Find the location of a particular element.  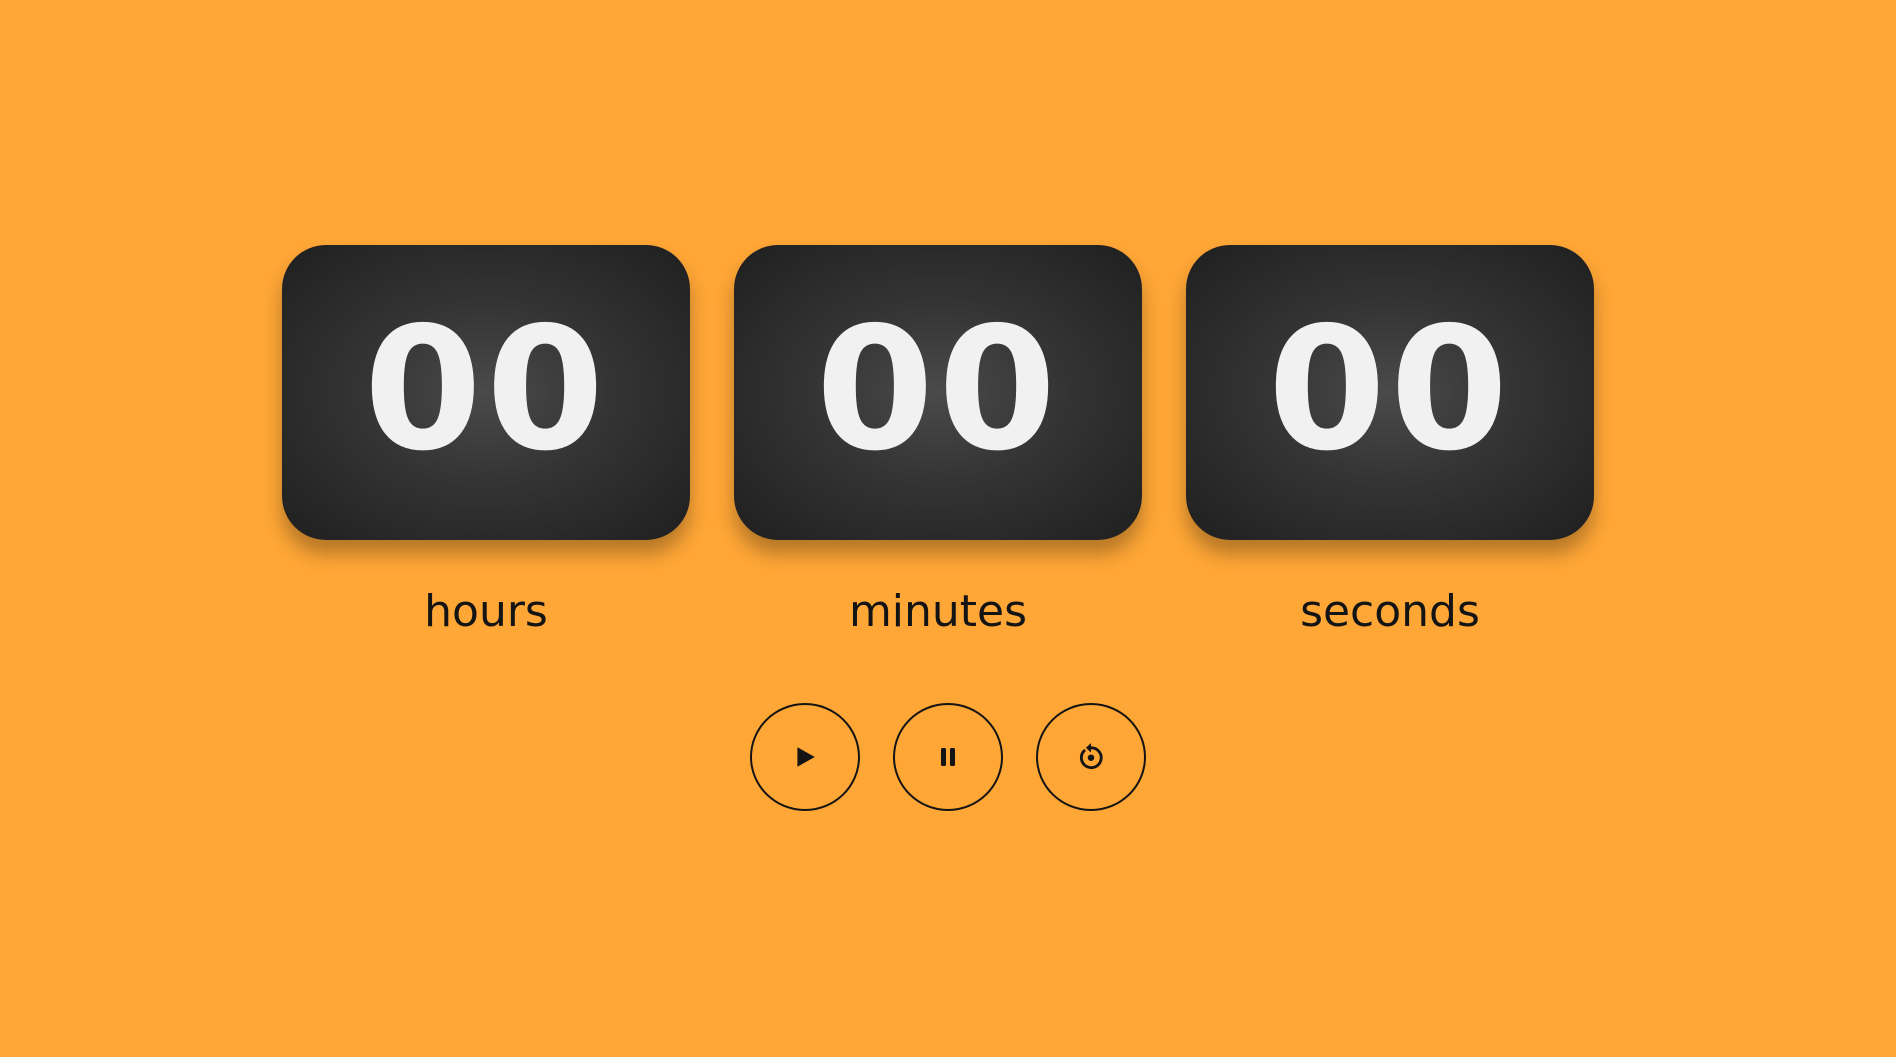

hours-card: 00 is located at coordinates (486, 392).